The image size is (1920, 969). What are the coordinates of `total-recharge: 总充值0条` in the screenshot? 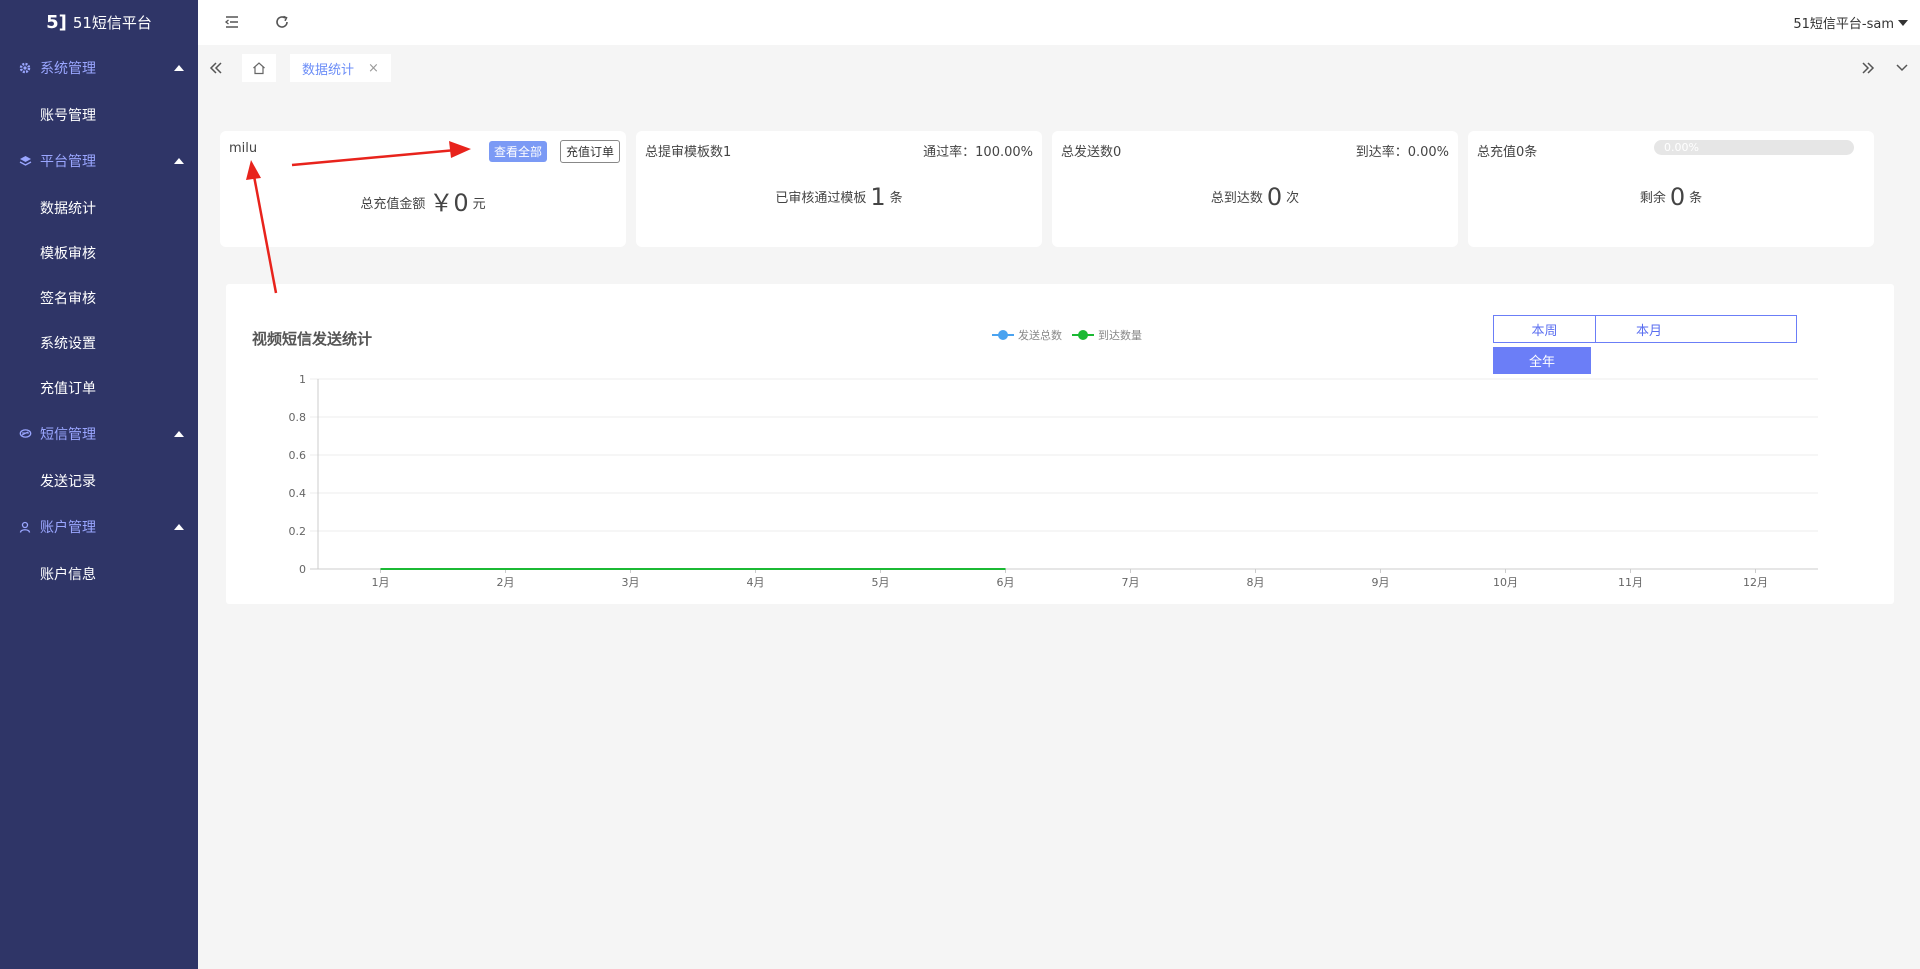 It's located at (1507, 152).